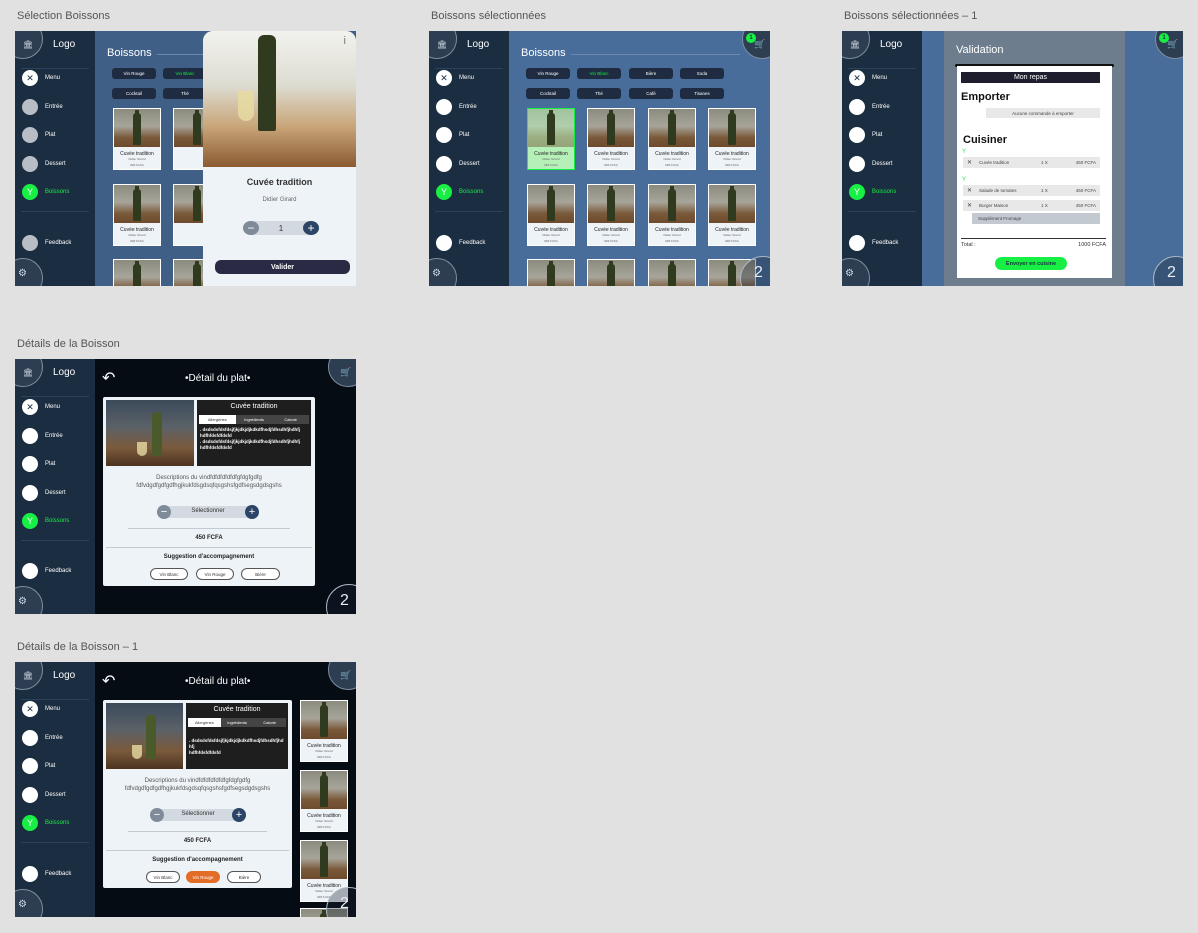  What do you see at coordinates (282, 267) in the screenshot?
I see `validate-button: Valider` at bounding box center [282, 267].